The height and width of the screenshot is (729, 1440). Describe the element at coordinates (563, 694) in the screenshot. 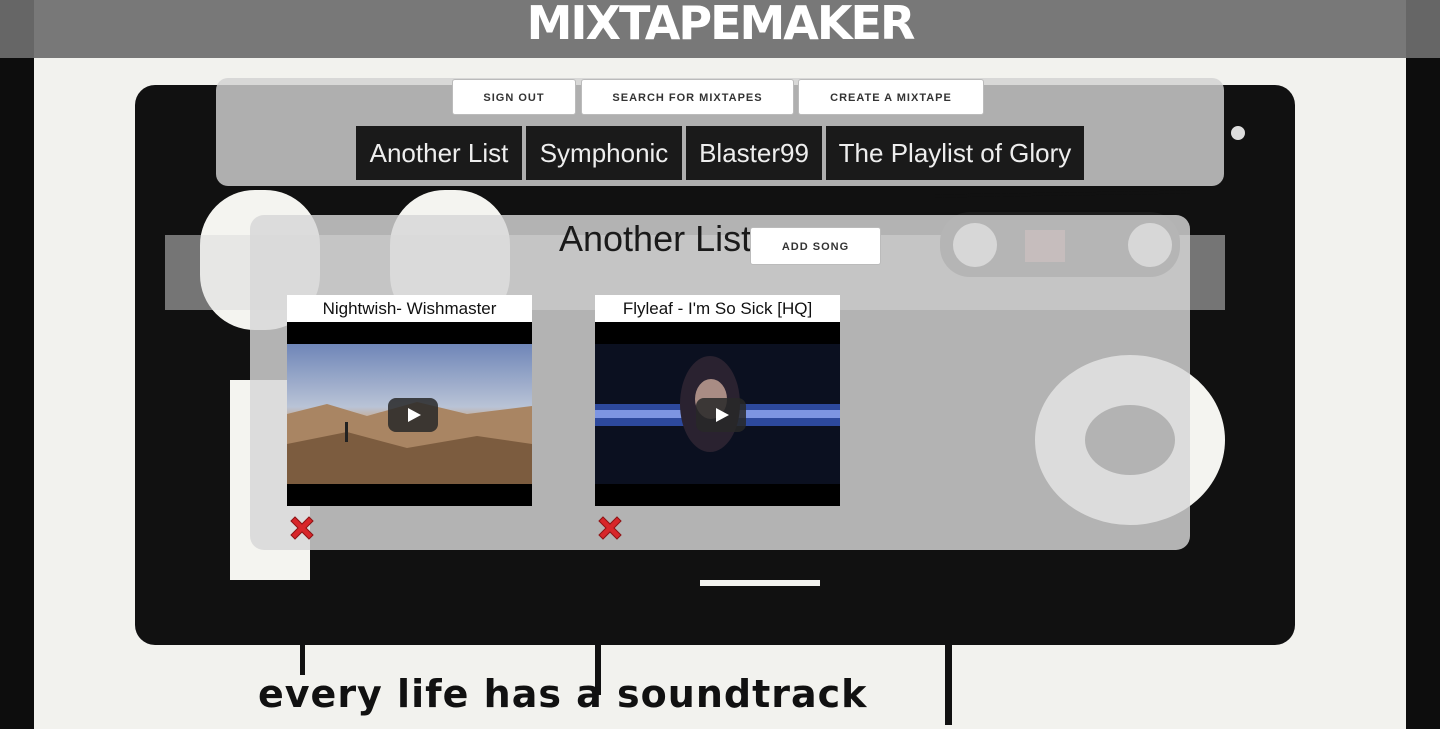

I see `tagline: every life has a soundtrack` at that location.